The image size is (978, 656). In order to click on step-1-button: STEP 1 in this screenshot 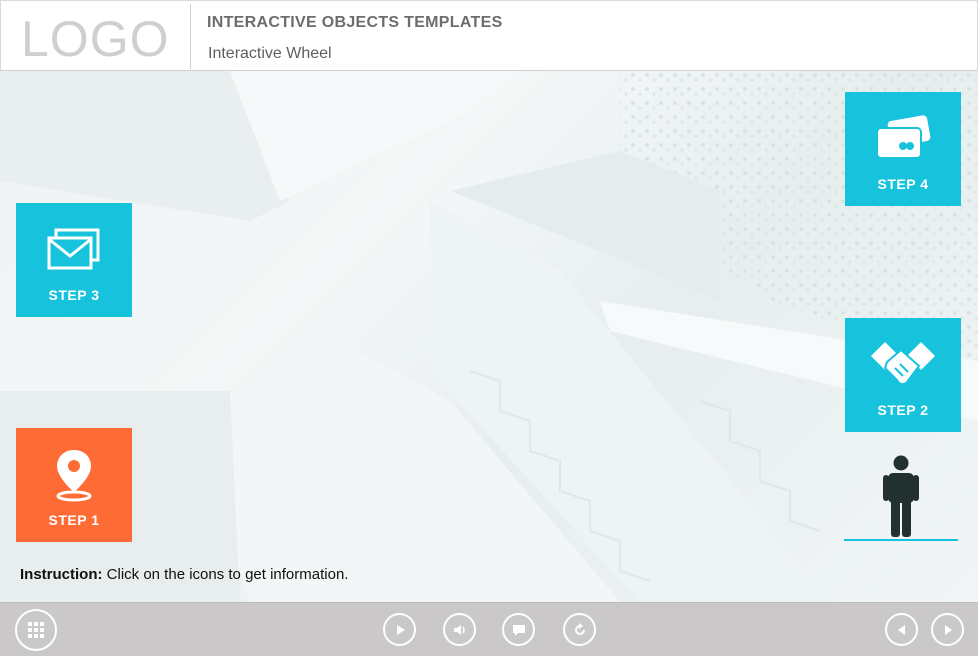, I will do `click(74, 485)`.